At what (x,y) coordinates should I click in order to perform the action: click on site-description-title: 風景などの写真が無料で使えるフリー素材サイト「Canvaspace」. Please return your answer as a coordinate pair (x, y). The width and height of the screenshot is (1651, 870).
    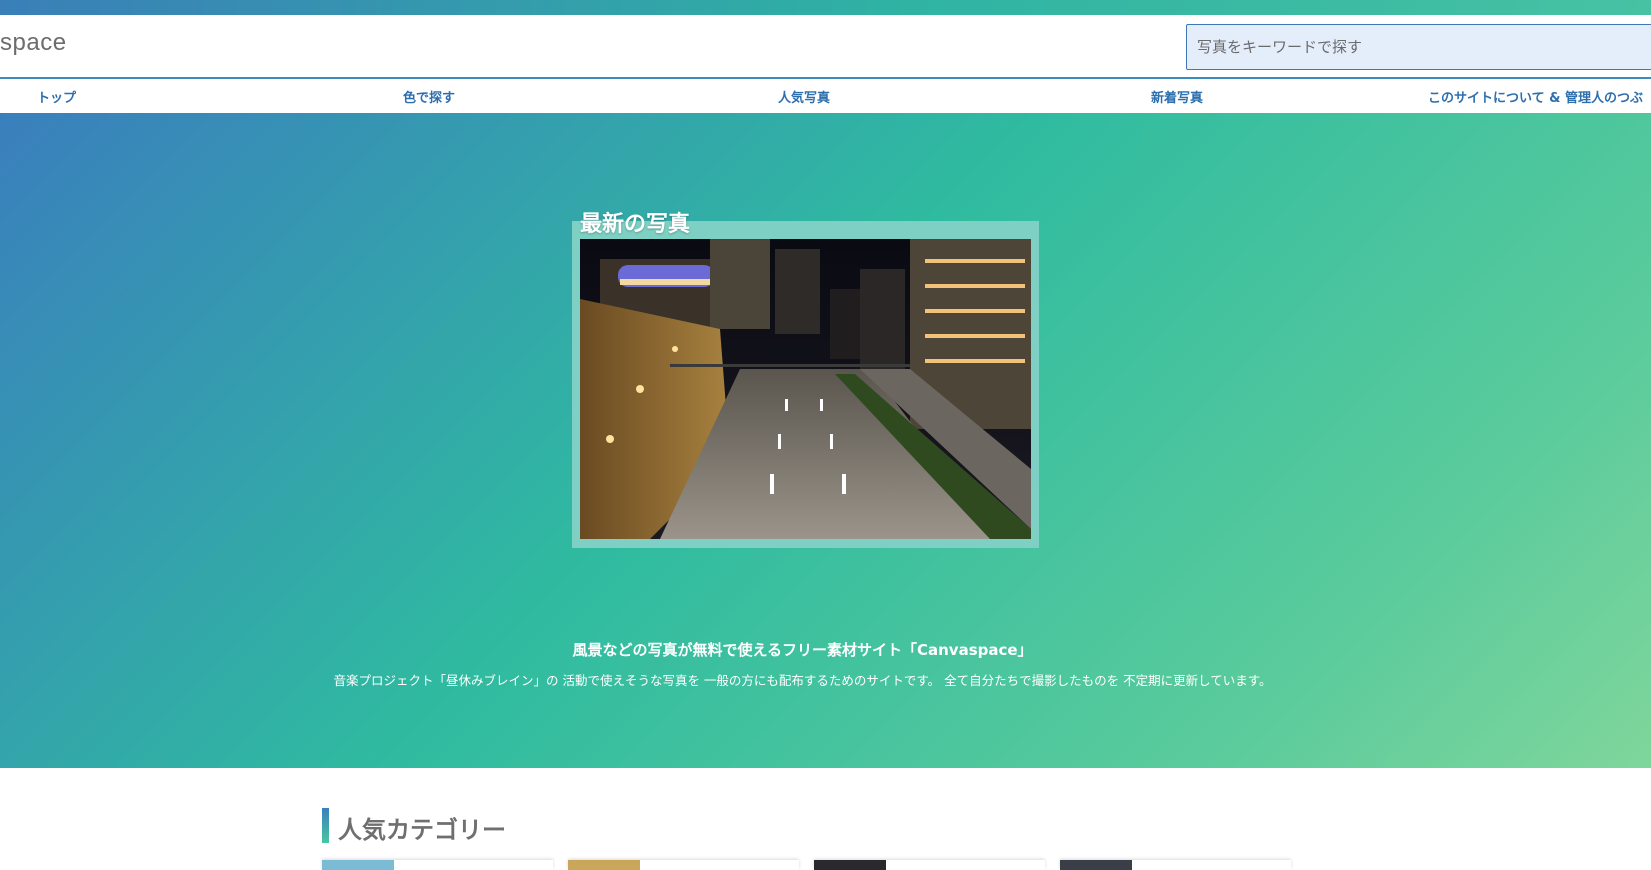
    Looking at the image, I should click on (802, 650).